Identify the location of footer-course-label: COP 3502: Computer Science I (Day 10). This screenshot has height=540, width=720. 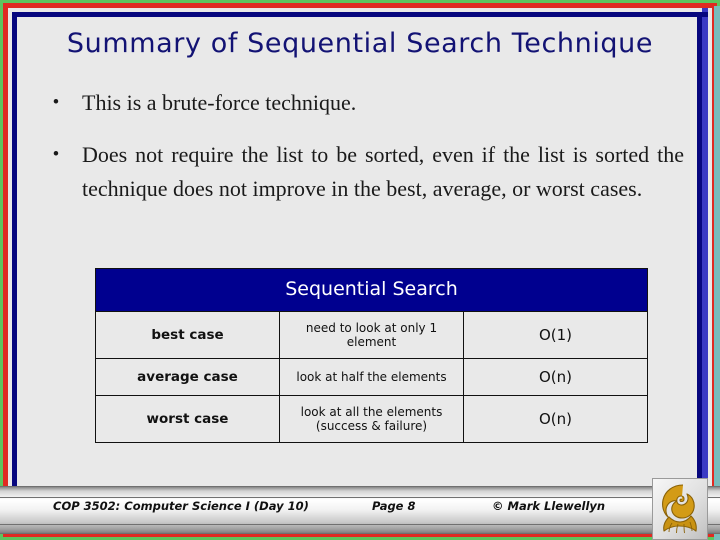
(181, 506).